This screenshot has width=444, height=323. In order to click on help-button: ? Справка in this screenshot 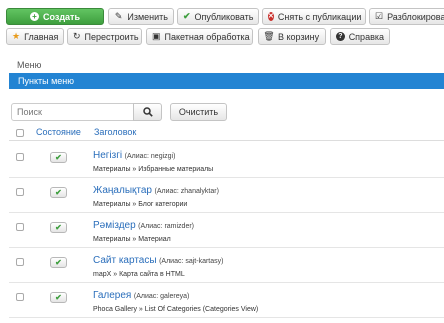, I will do `click(360, 36)`.